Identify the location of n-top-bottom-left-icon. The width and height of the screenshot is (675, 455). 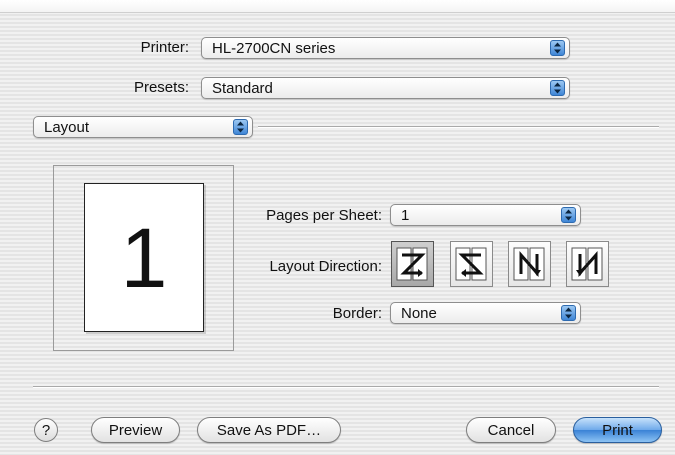
(529, 264).